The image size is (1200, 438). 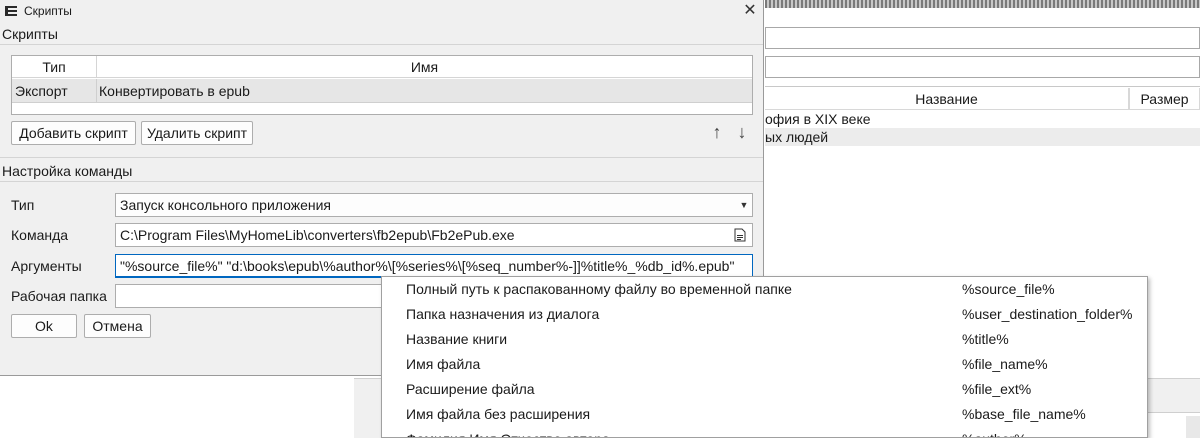 What do you see at coordinates (382, 91) in the screenshot?
I see `table-row: Экспорт Конвертировать в epub` at bounding box center [382, 91].